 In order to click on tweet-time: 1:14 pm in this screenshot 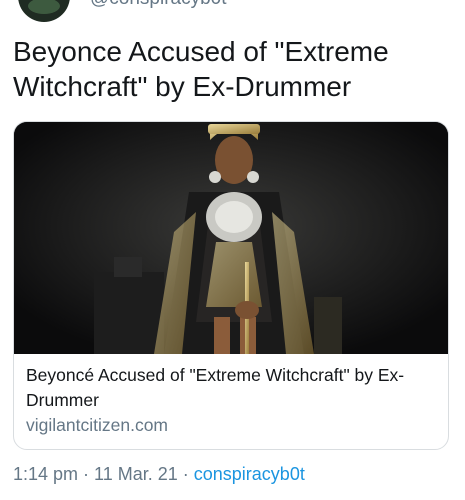, I will do `click(45, 474)`.